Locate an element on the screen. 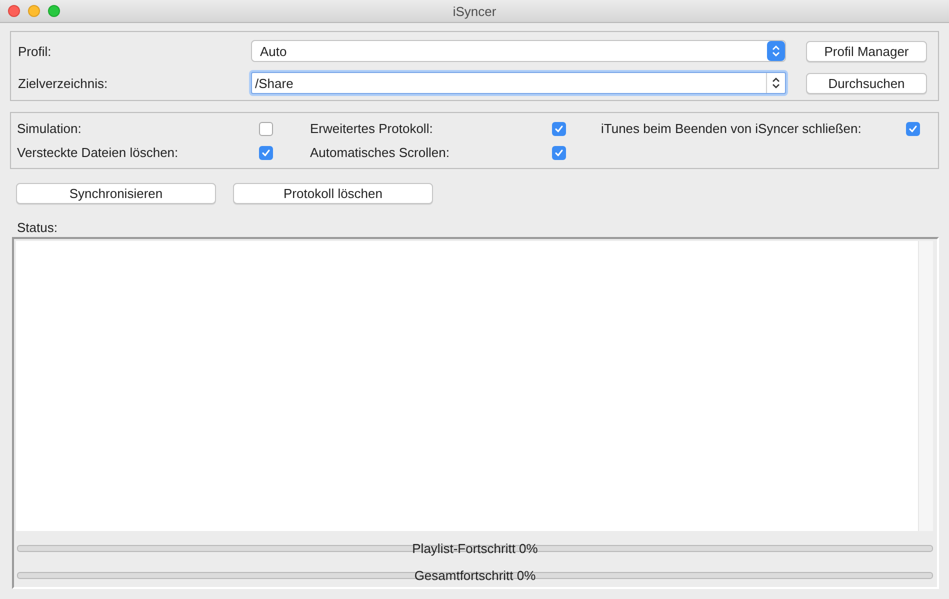 The image size is (949, 599). field-label: Zielverzeichnis: is located at coordinates (63, 83).